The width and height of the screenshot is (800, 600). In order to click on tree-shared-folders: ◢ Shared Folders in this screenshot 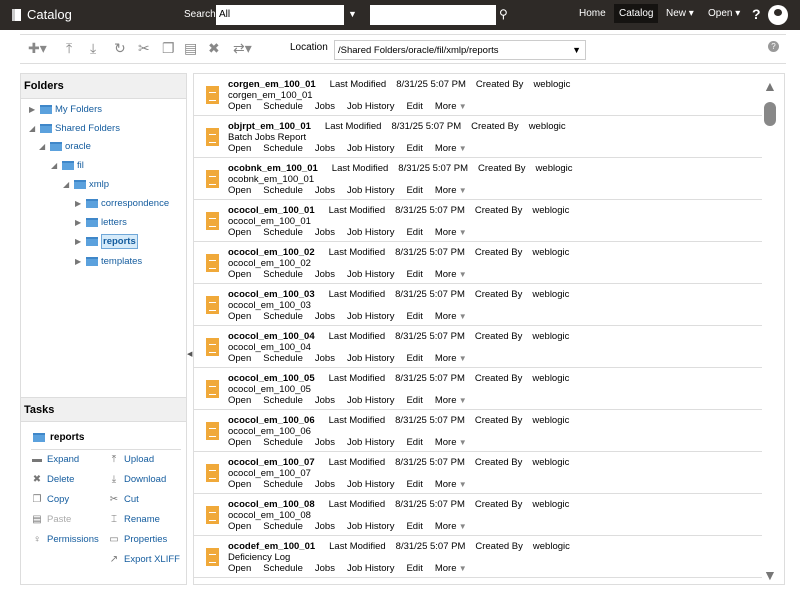, I will do `click(74, 128)`.